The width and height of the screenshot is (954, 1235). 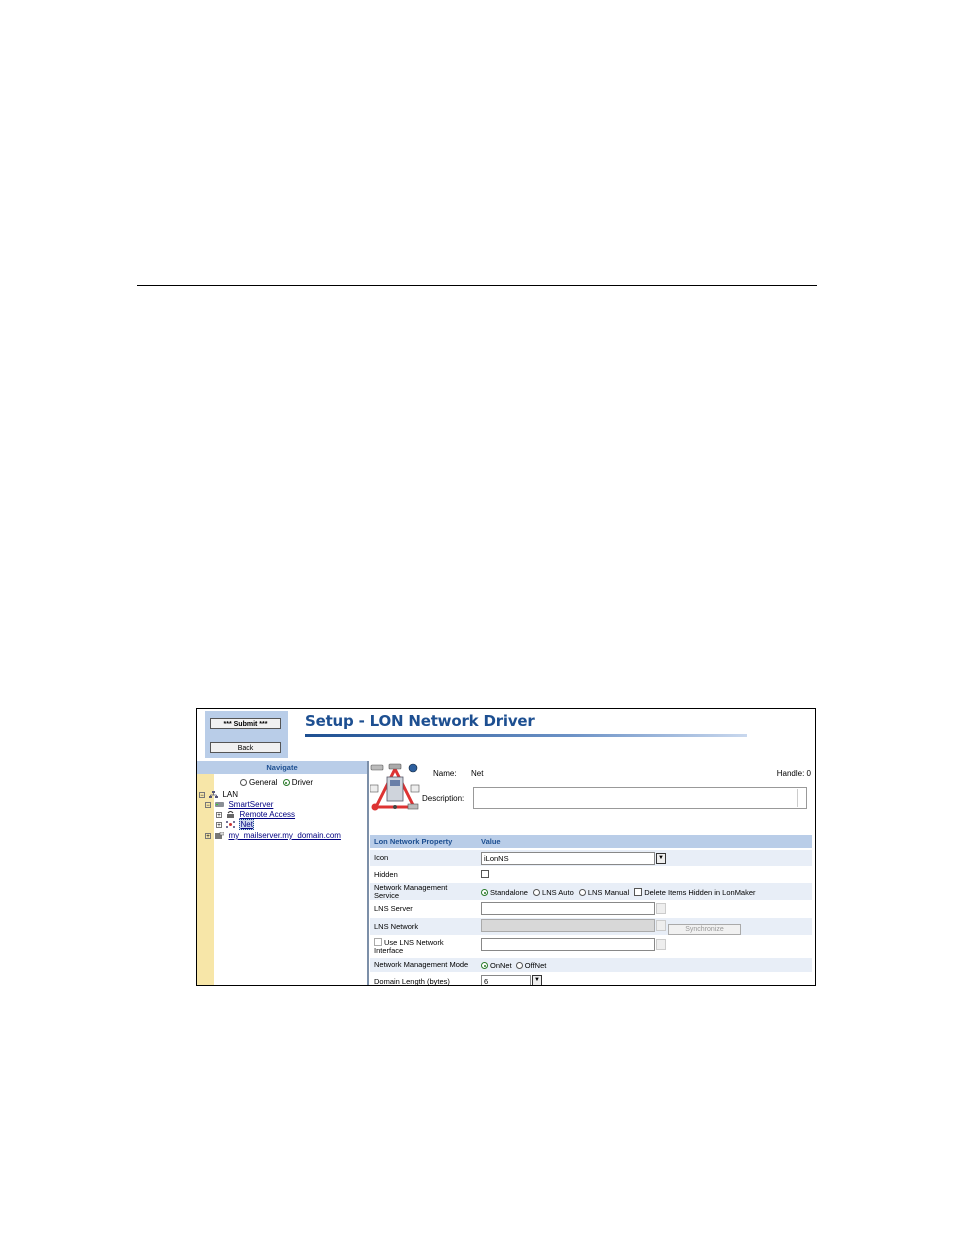 I want to click on use-lns-interface-label: Use LNS Network Interface, so click(x=409, y=946).